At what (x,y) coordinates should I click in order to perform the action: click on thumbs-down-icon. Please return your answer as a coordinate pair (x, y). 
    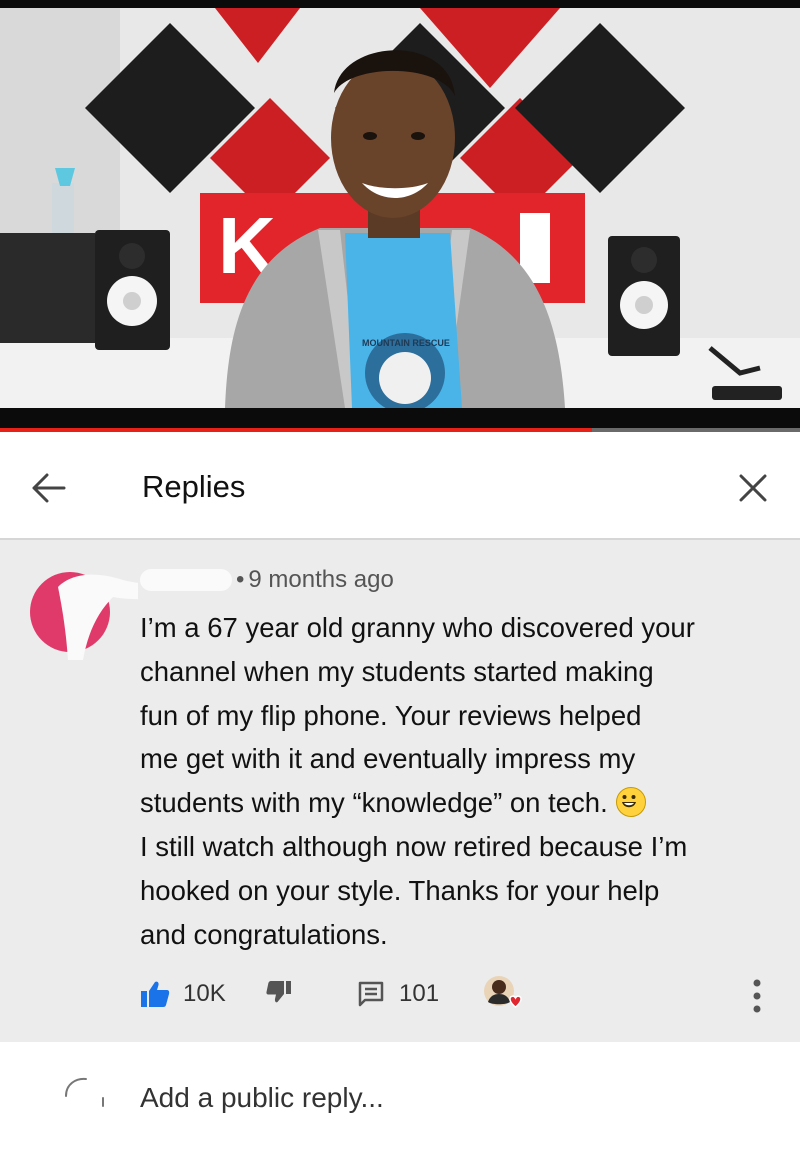
    Looking at the image, I should click on (278, 992).